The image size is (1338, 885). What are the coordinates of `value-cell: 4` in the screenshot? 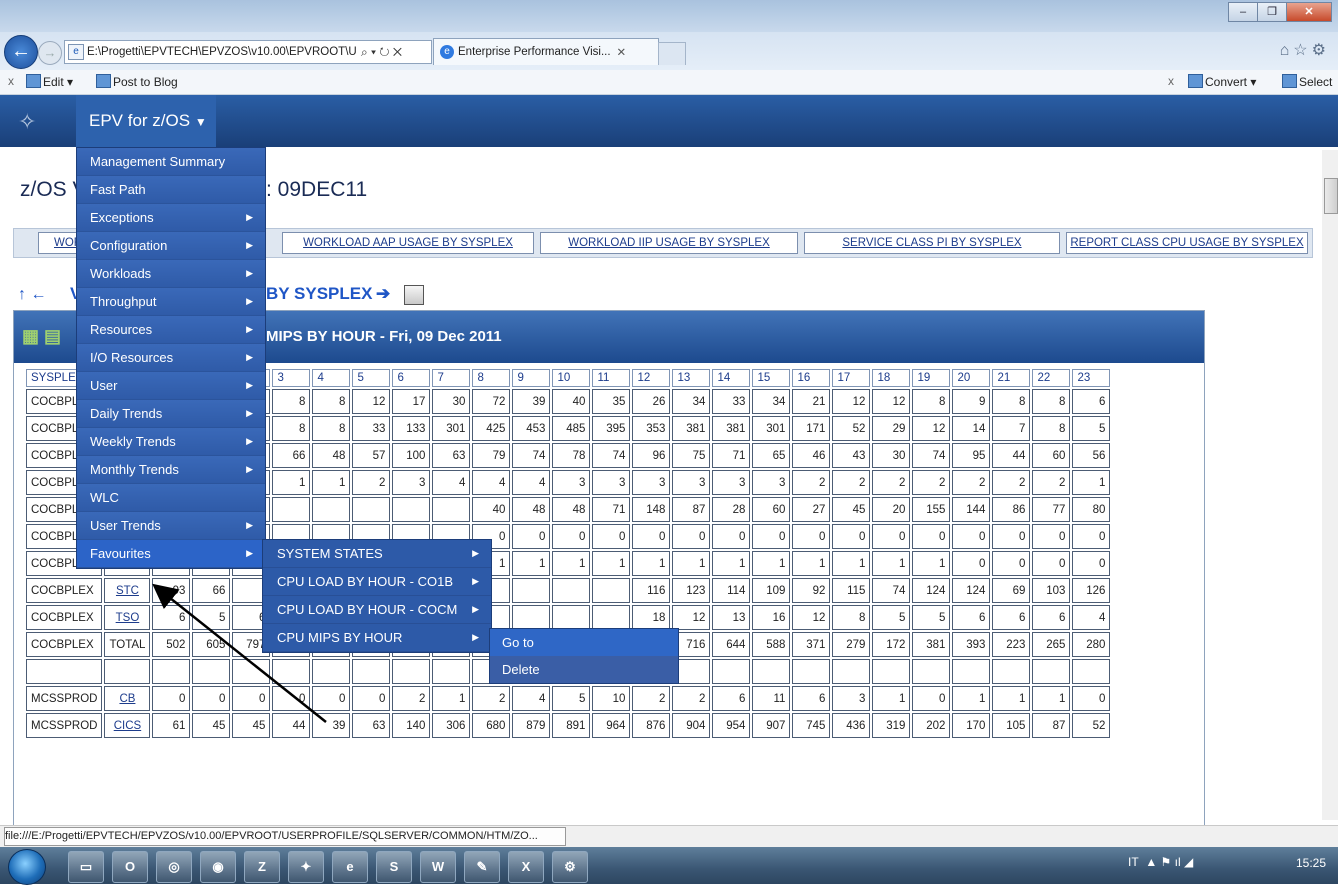 It's located at (531, 482).